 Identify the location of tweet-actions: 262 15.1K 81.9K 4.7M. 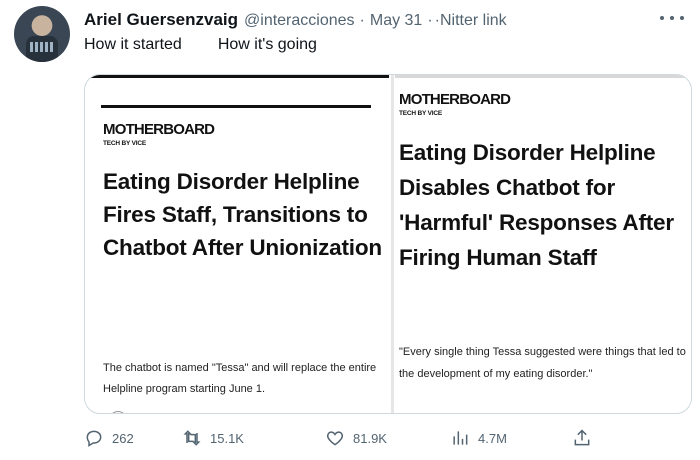
(344, 440).